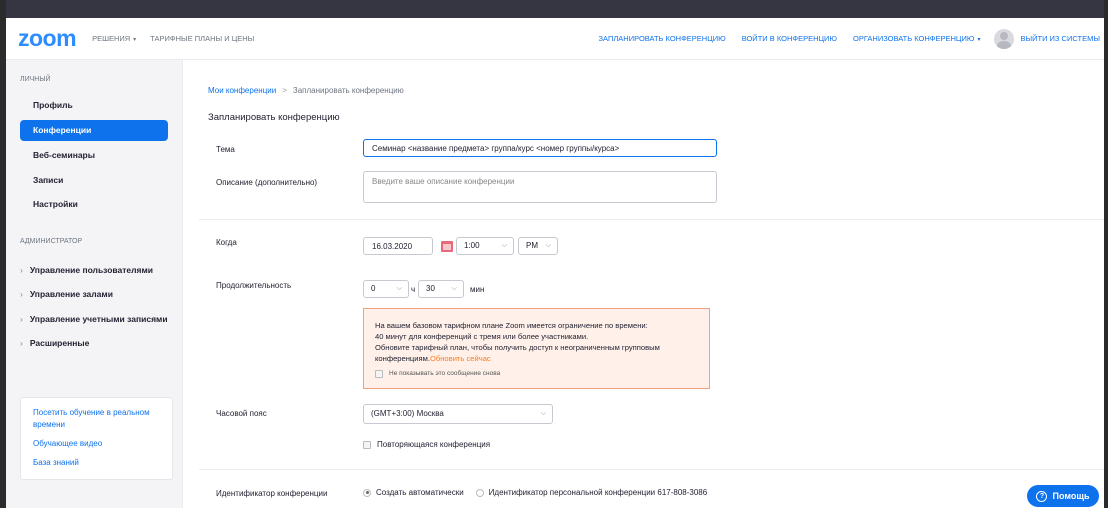 Image resolution: width=1108 pixels, height=508 pixels. Describe the element at coordinates (789, 38) in the screenshot. I see `nav-join-meeting: ВОЙТИ В КОНФЕРЕНЦИЮ` at that location.